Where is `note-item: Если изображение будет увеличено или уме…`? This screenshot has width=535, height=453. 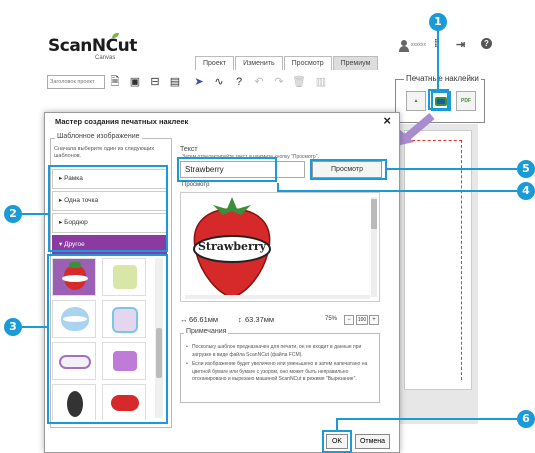 note-item: Если изображение будет увеличено или уме… is located at coordinates (281, 372).